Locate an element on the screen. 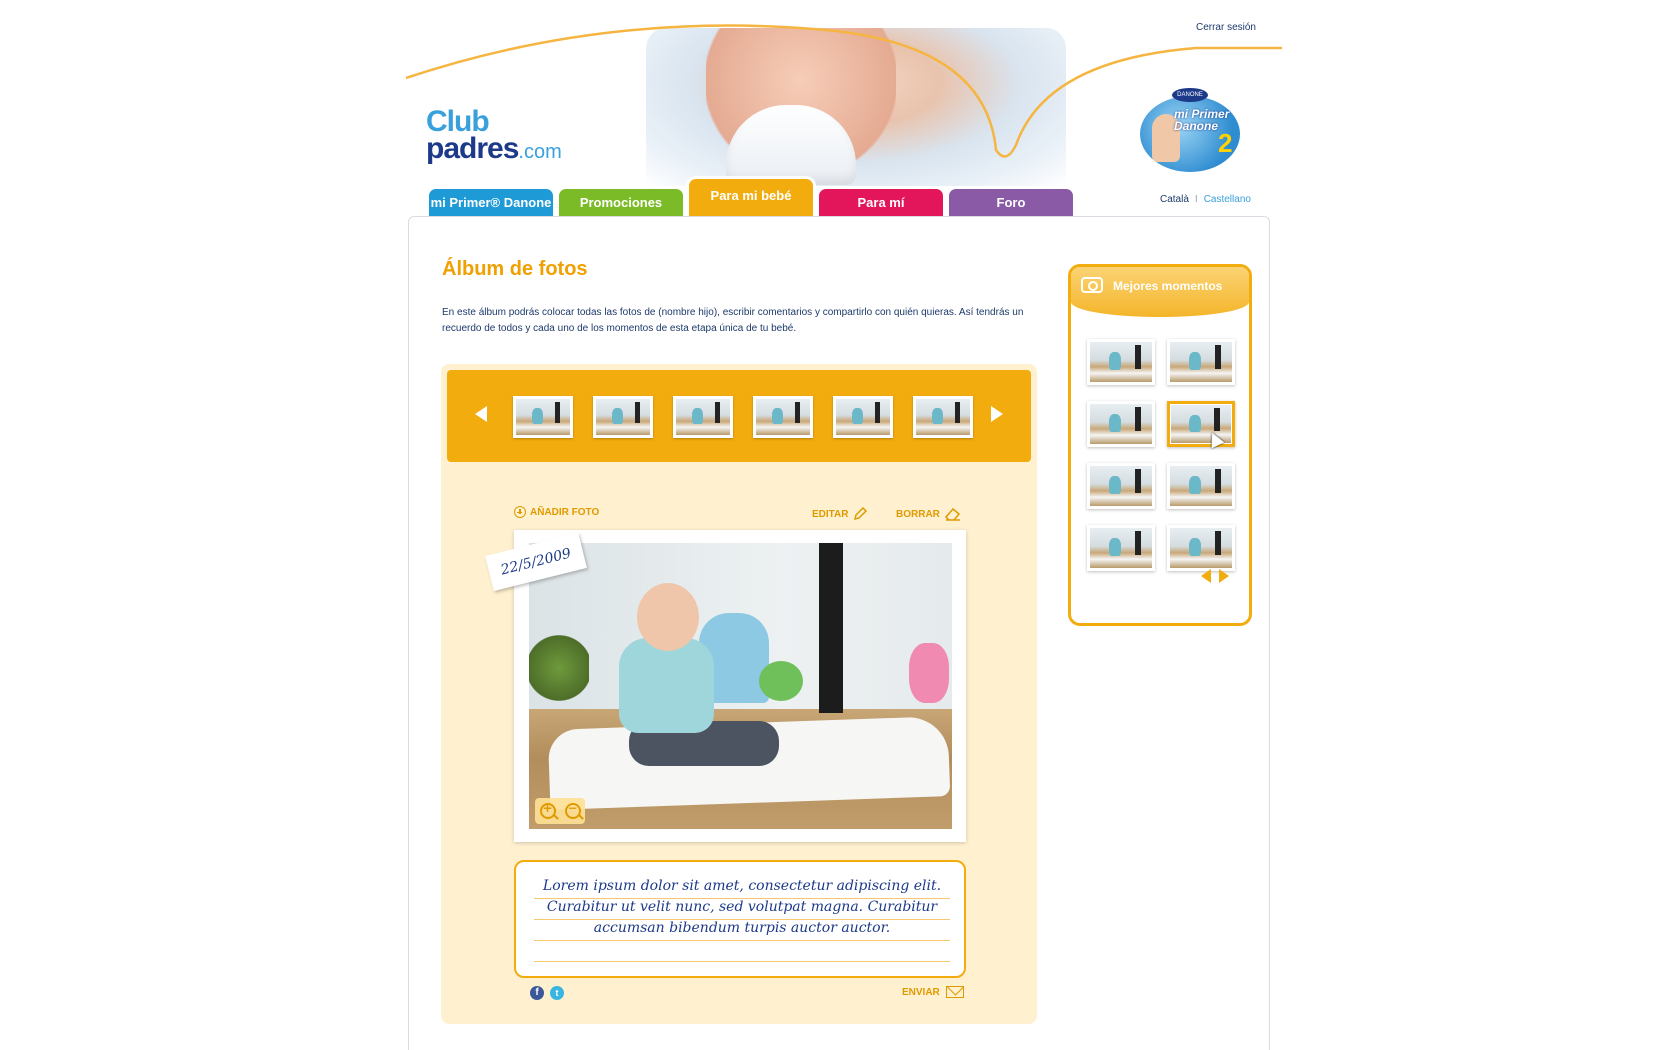 The image size is (1680, 1050). eraser-icon is located at coordinates (952, 514).